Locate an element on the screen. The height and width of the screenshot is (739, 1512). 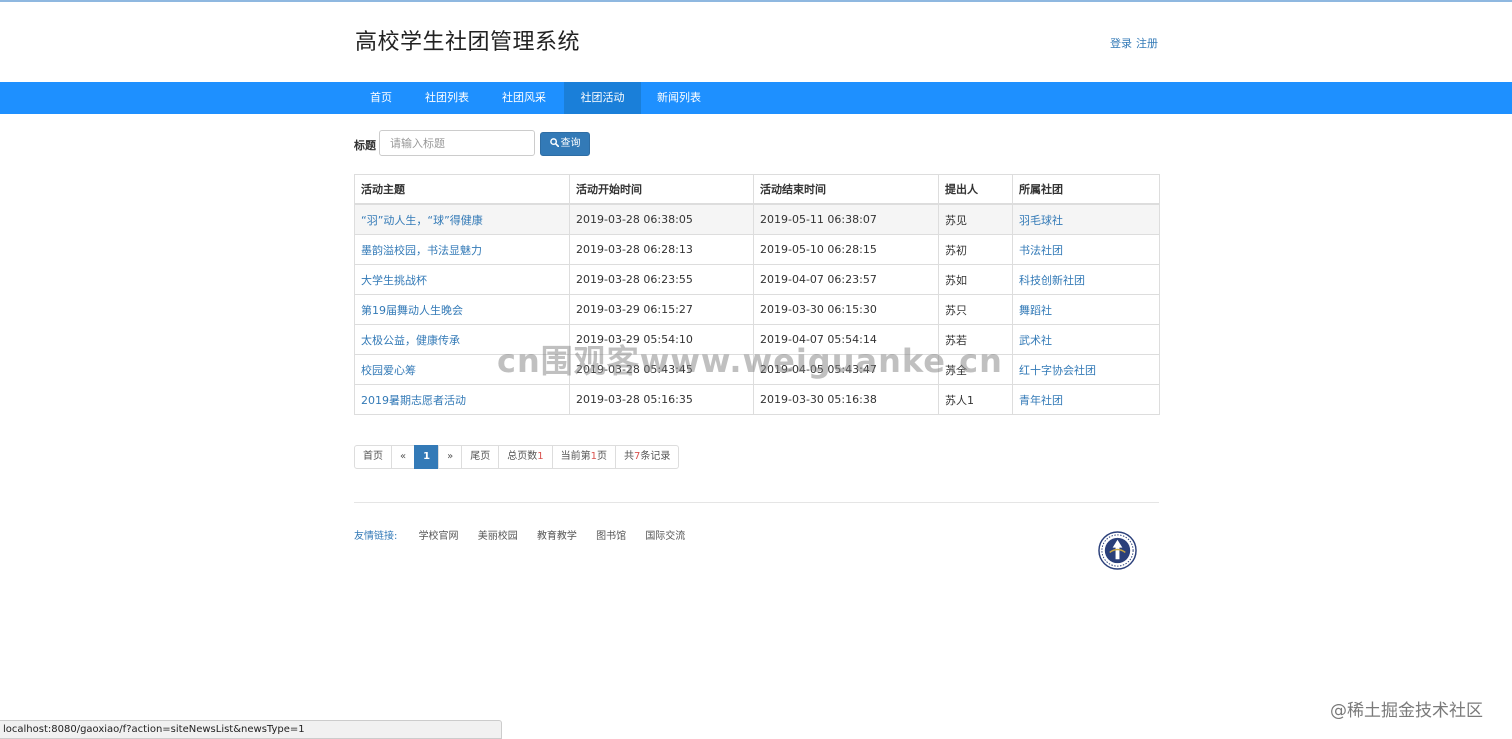
cell-end-time: 2019-04-05 05:43:47 is located at coordinates (846, 369).